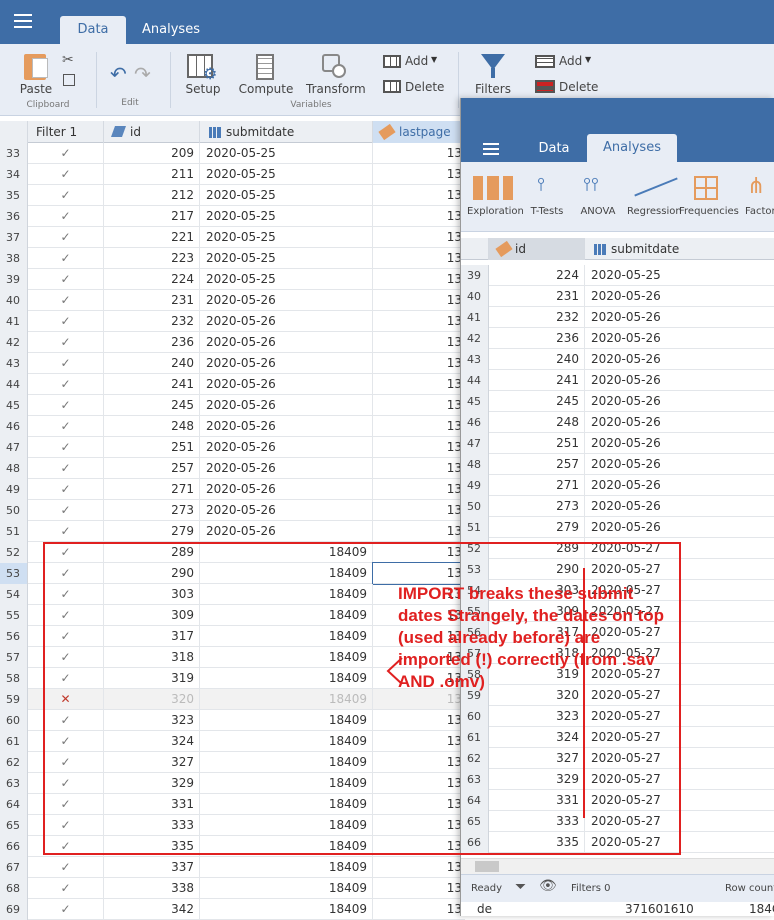 This screenshot has width=774, height=920. Describe the element at coordinates (152, 447) in the screenshot. I see `id-cell: 251` at that location.